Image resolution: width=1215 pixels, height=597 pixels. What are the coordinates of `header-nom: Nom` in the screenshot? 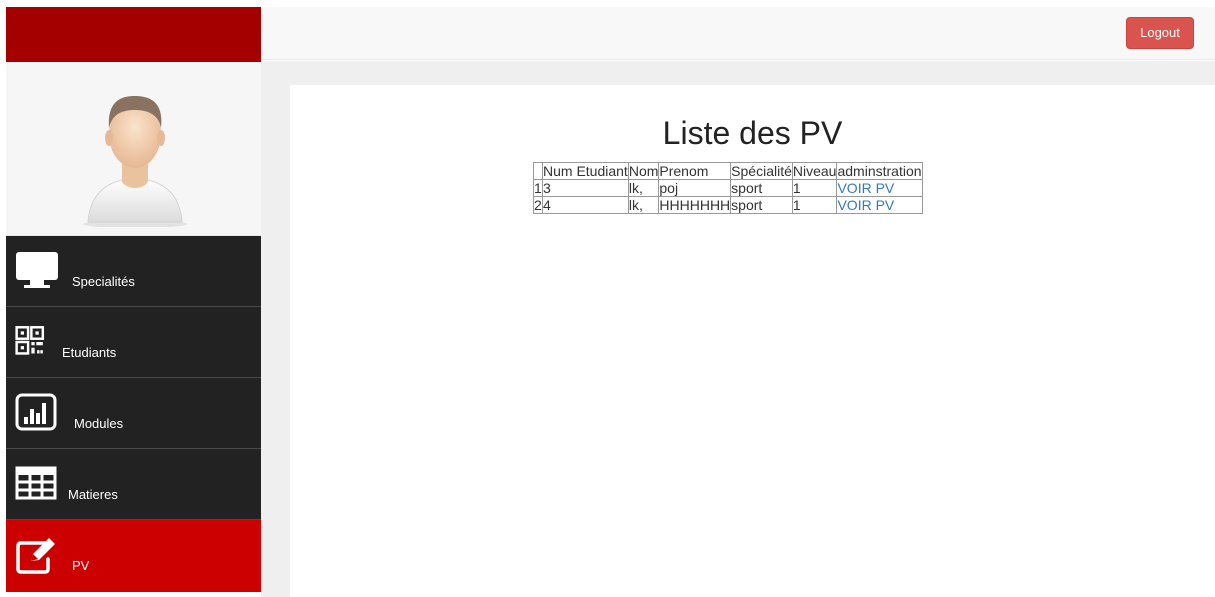 It's located at (643, 171).